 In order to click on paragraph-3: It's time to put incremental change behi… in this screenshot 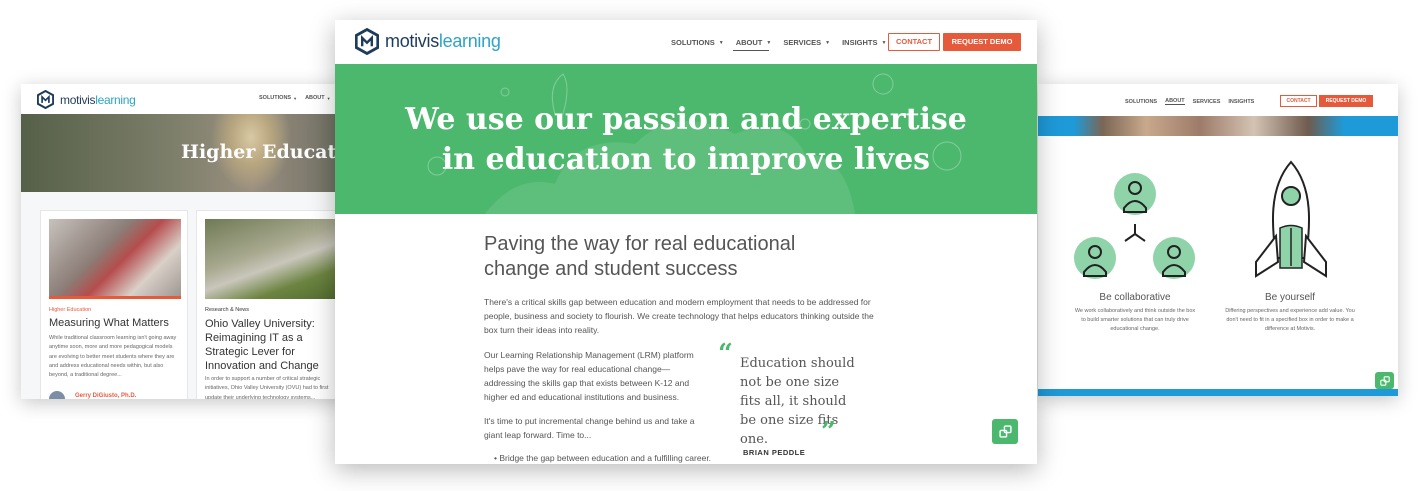, I will do `click(589, 428)`.